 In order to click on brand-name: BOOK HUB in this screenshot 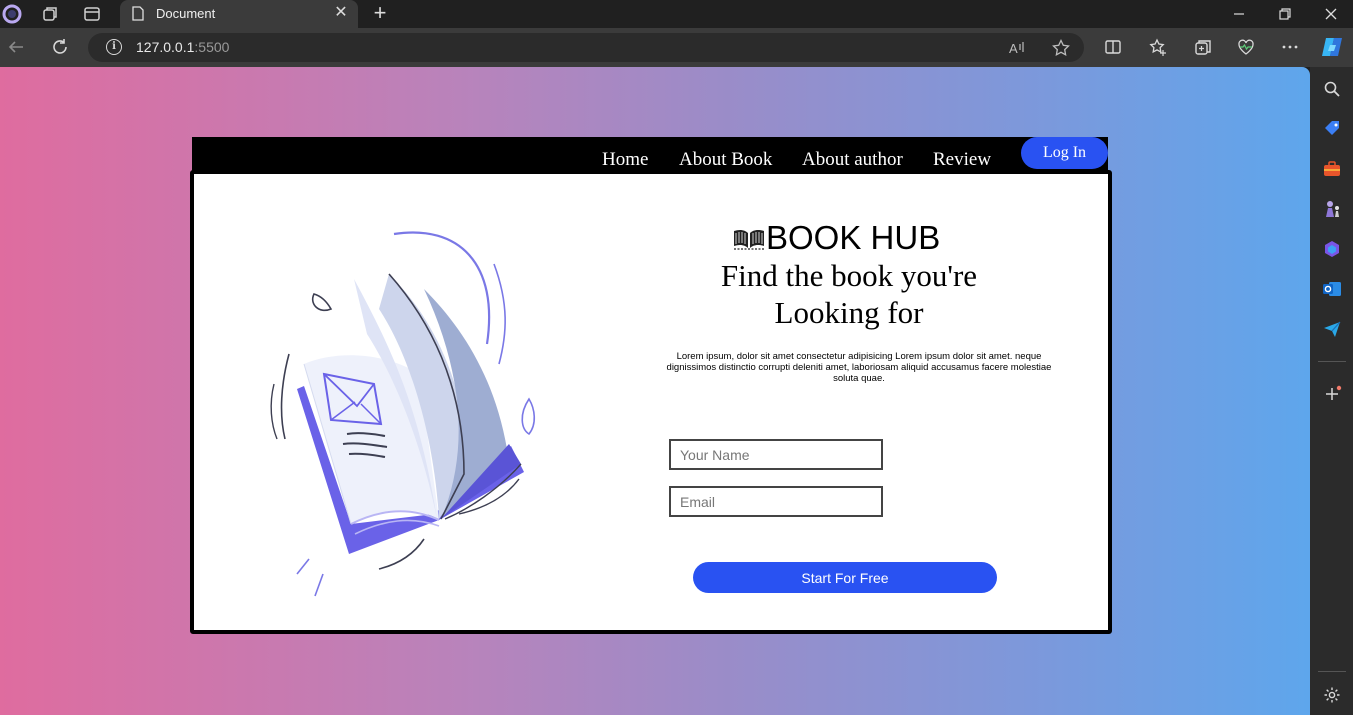, I will do `click(853, 237)`.